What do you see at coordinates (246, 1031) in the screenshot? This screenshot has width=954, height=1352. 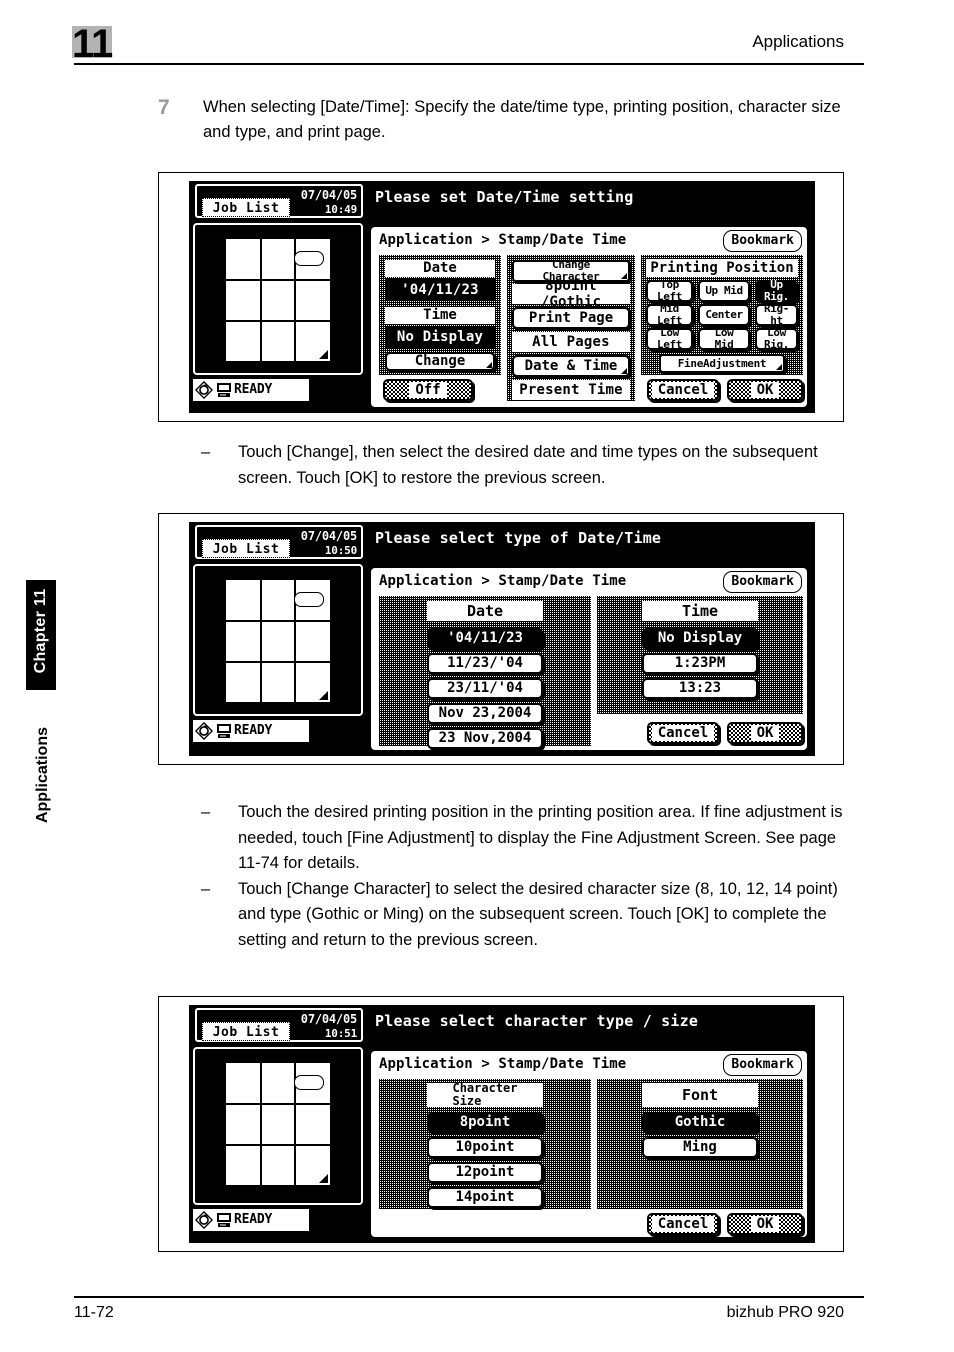 I see `job-list-button-3: Job List` at bounding box center [246, 1031].